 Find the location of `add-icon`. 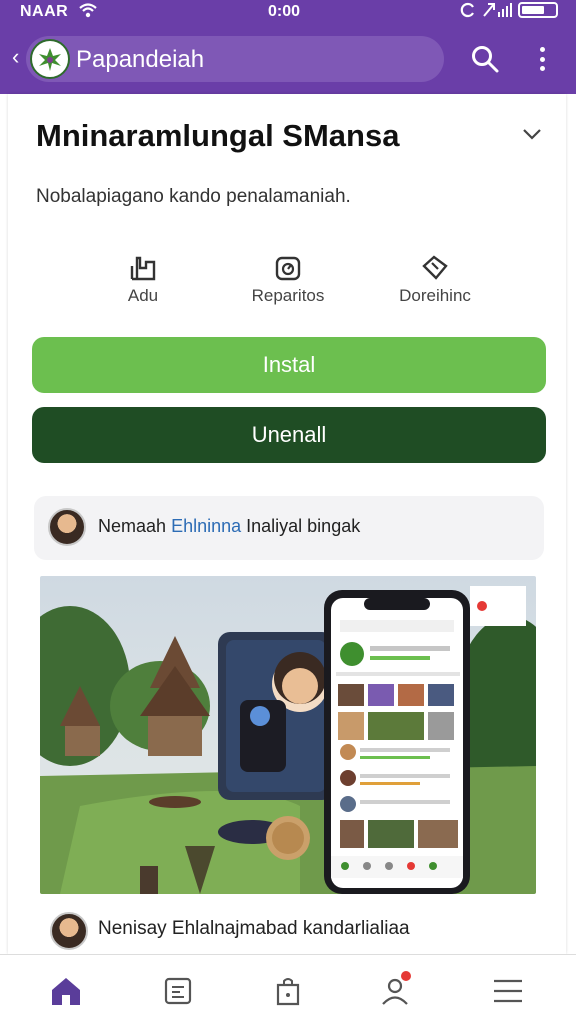

add-icon is located at coordinates (143, 268).